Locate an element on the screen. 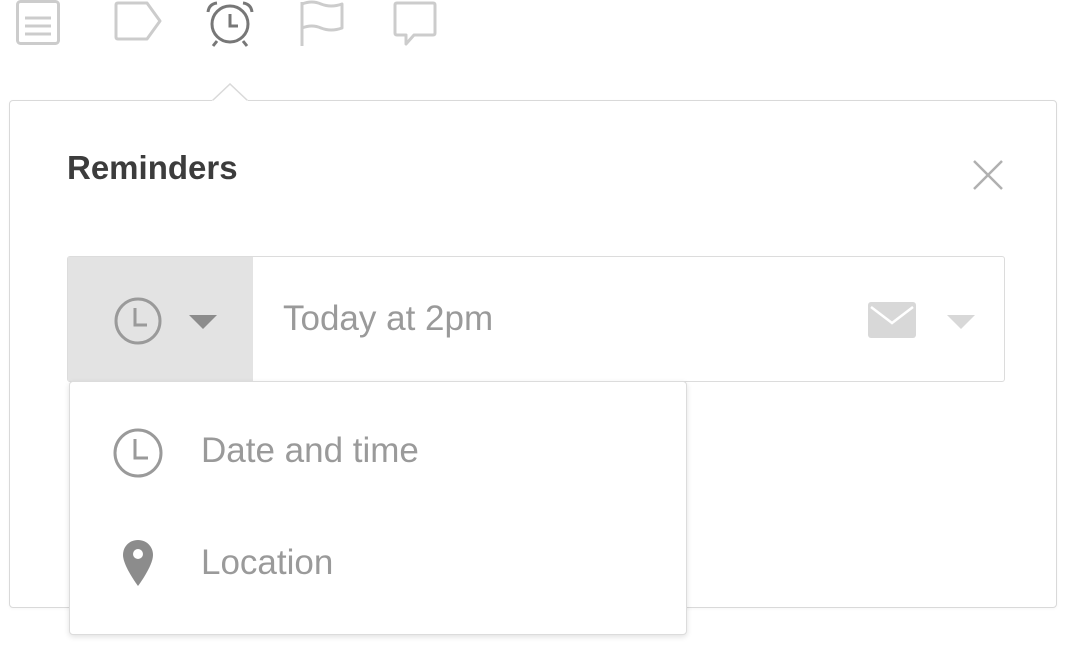 The width and height of the screenshot is (1066, 668). menu-item-label: Location is located at coordinates (267, 562).